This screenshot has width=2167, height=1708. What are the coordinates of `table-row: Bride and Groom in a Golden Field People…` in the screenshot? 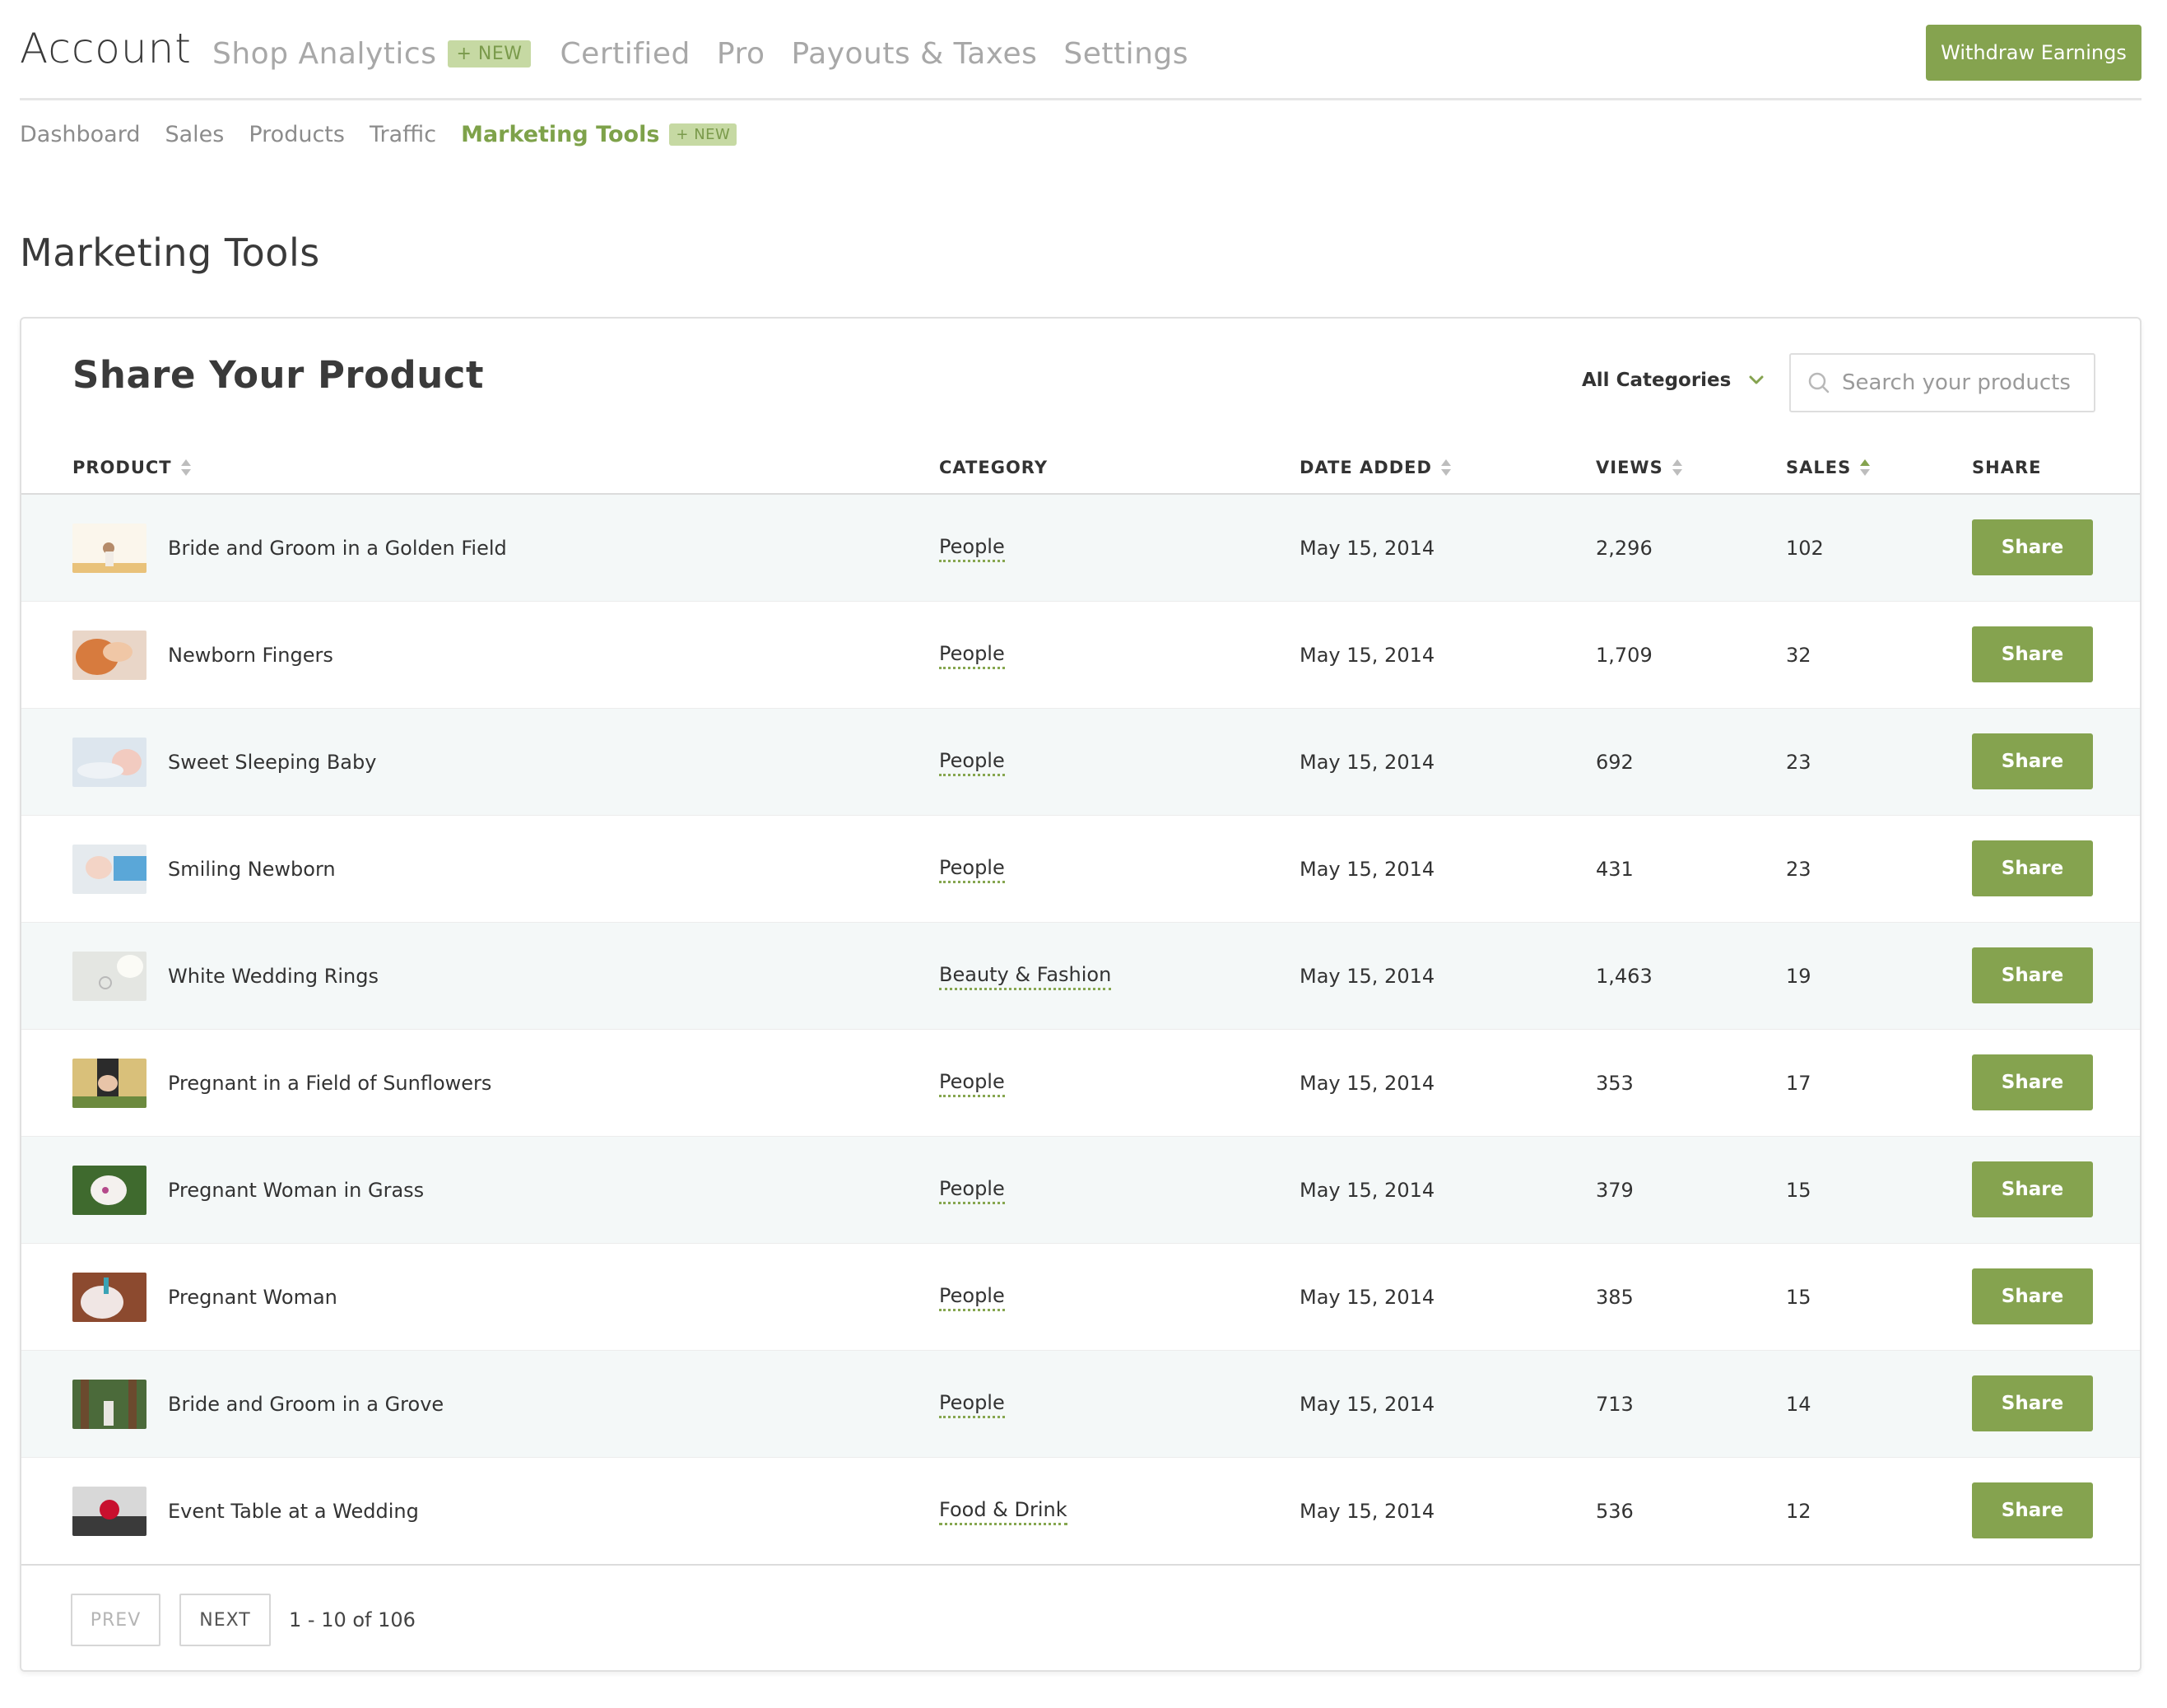 It's located at (1080, 548).